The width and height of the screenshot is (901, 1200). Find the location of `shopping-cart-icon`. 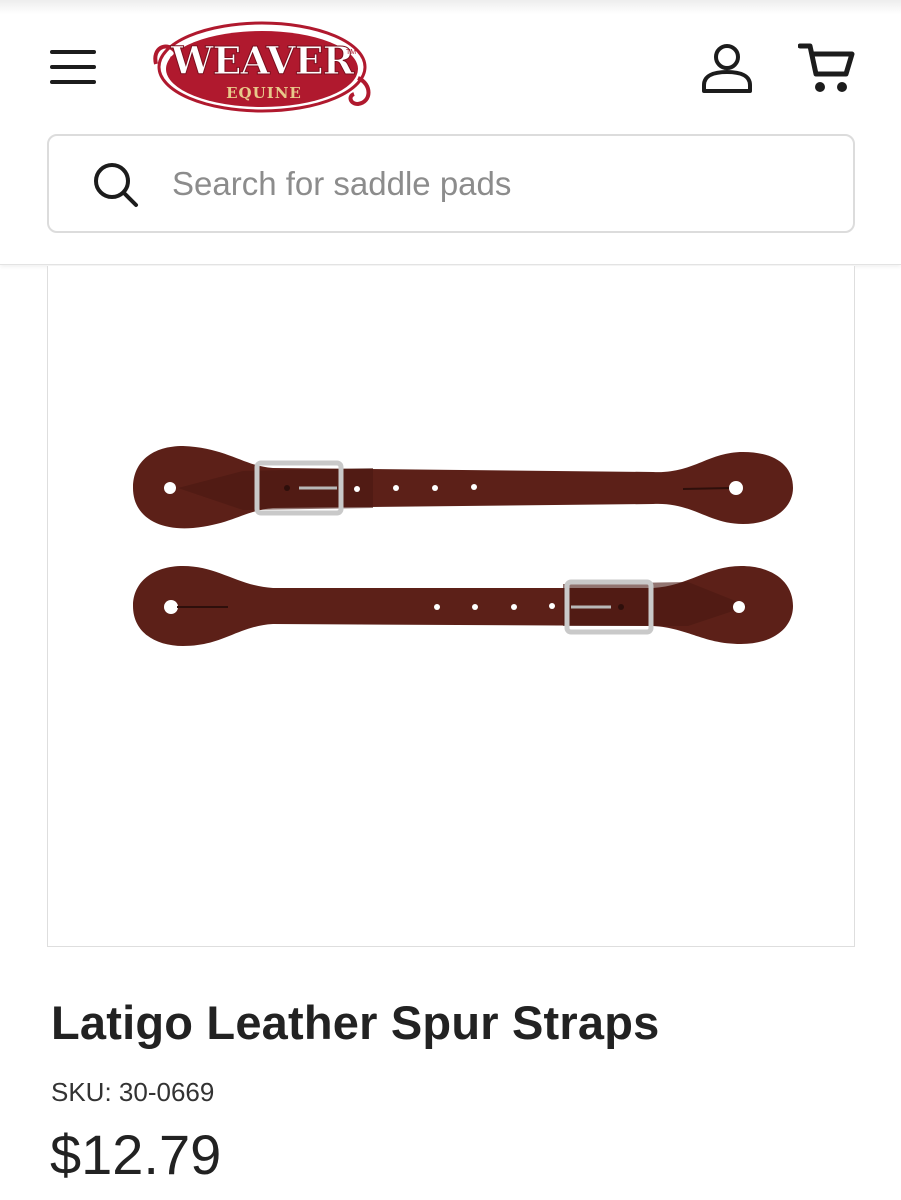

shopping-cart-icon is located at coordinates (827, 68).